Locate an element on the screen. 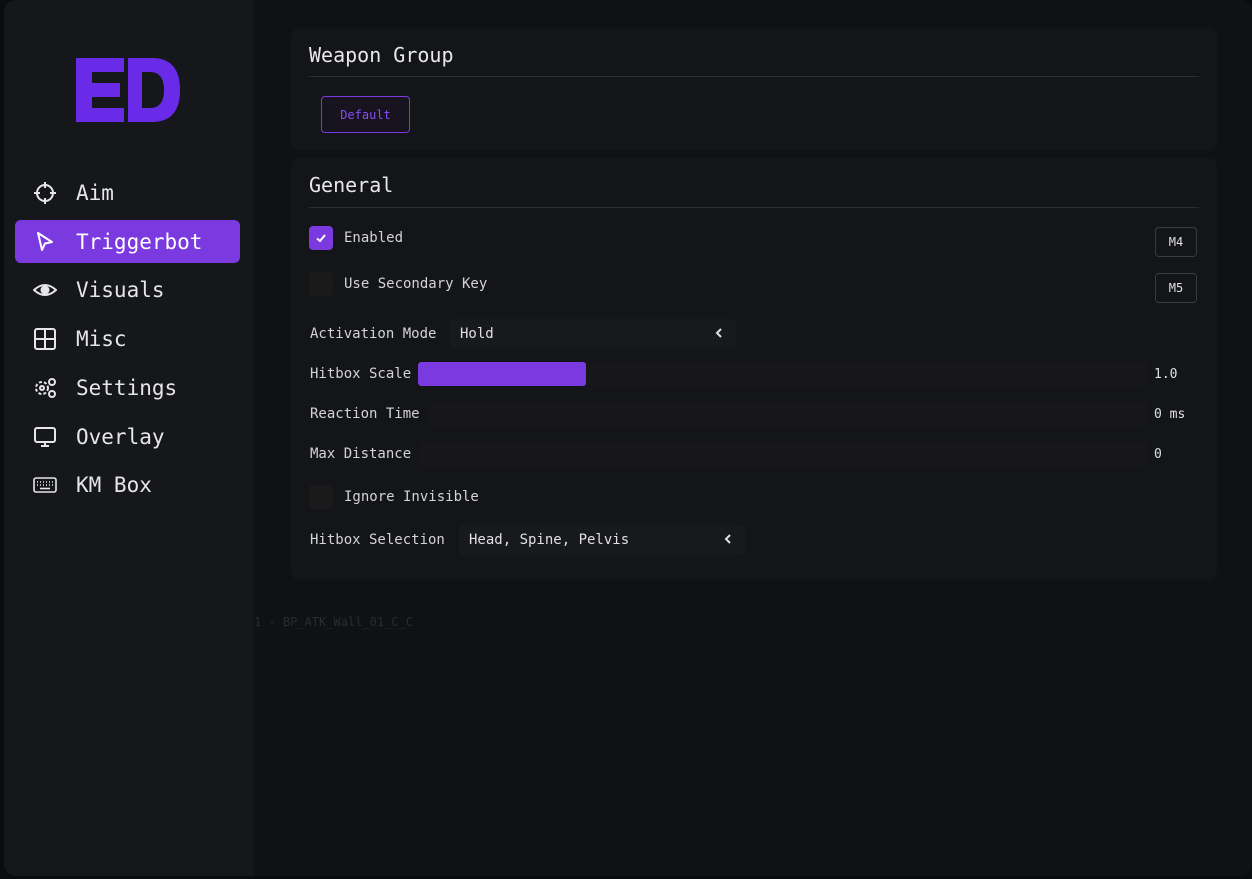 This screenshot has width=1252, height=879. sidebar-item-triggerbot: Triggerbot is located at coordinates (127, 241).